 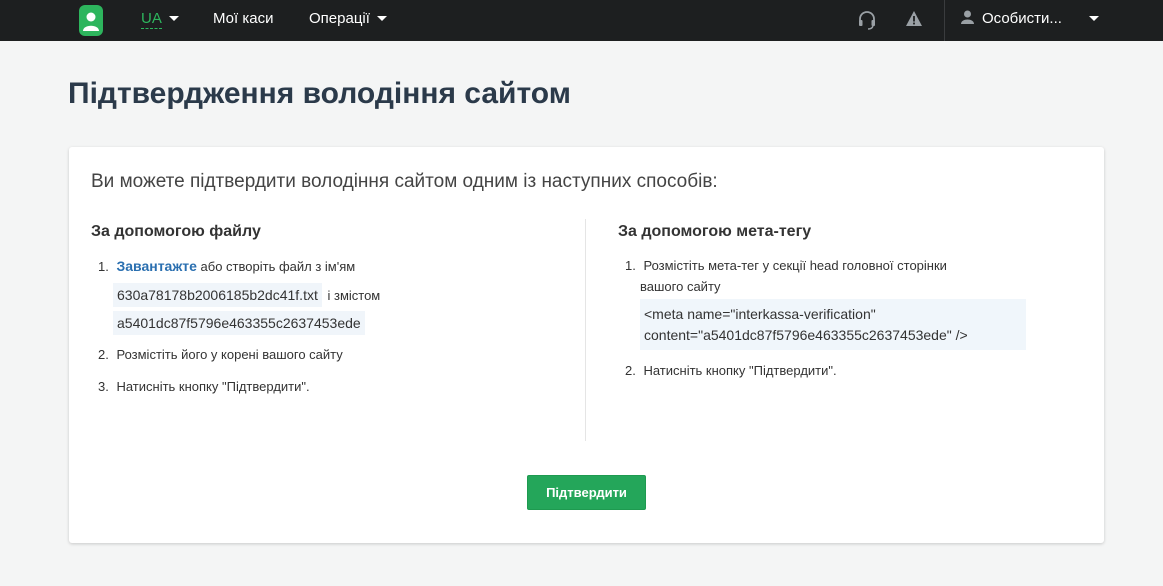 I want to click on logo-icon, so click(x=91, y=20).